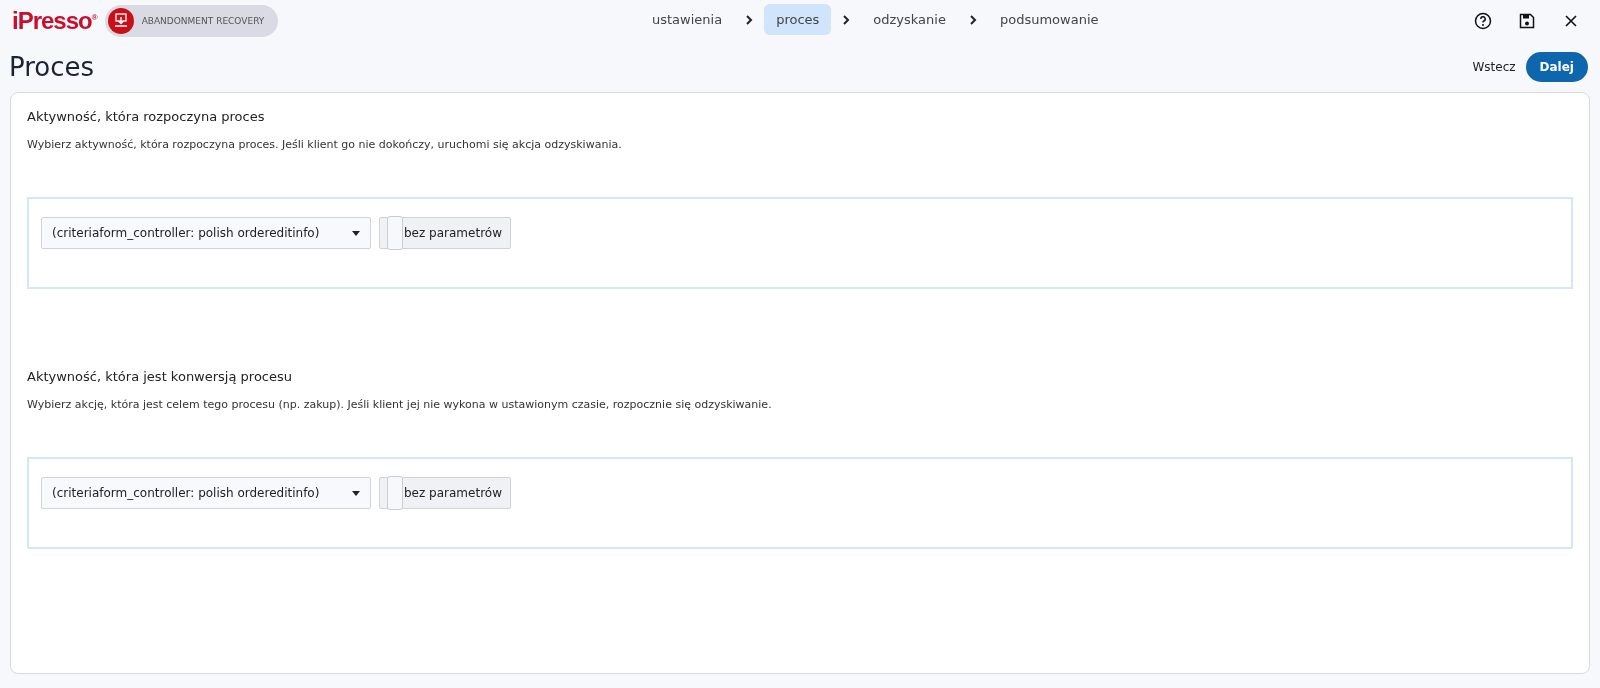  Describe the element at coordinates (325, 144) in the screenshot. I see `section-description: Wybierz aktywność, która rozpoczyna proces. Jeśli klient go nie dokończy, uruchomi się akcja odzyskiwania.` at that location.